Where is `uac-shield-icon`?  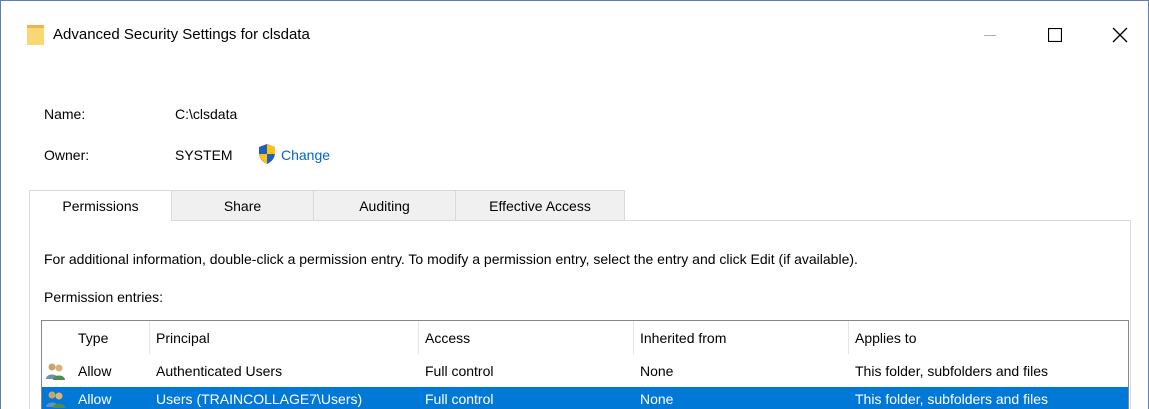
uac-shield-icon is located at coordinates (267, 154).